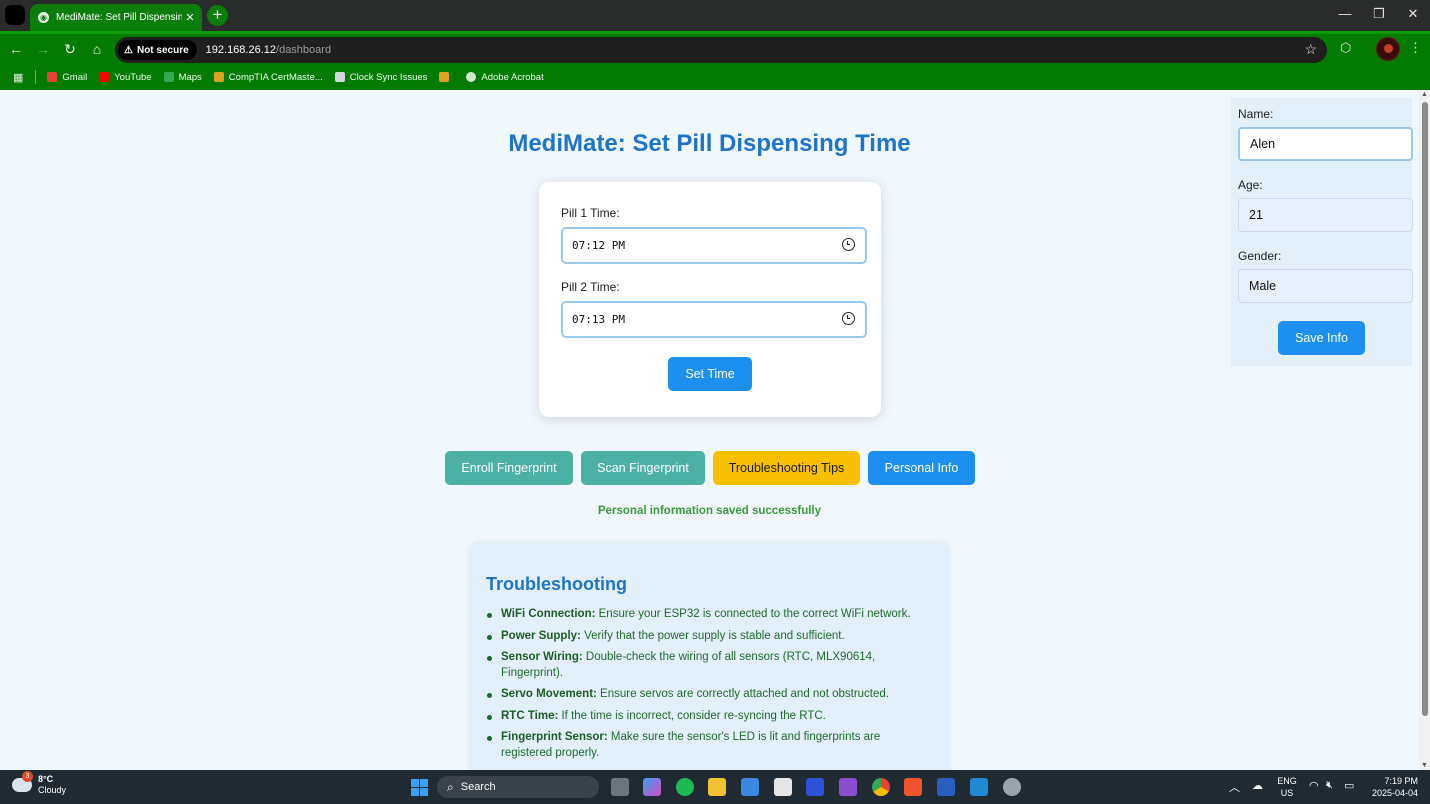  What do you see at coordinates (541, 635) in the screenshot?
I see `tip-term: Power Supply:` at bounding box center [541, 635].